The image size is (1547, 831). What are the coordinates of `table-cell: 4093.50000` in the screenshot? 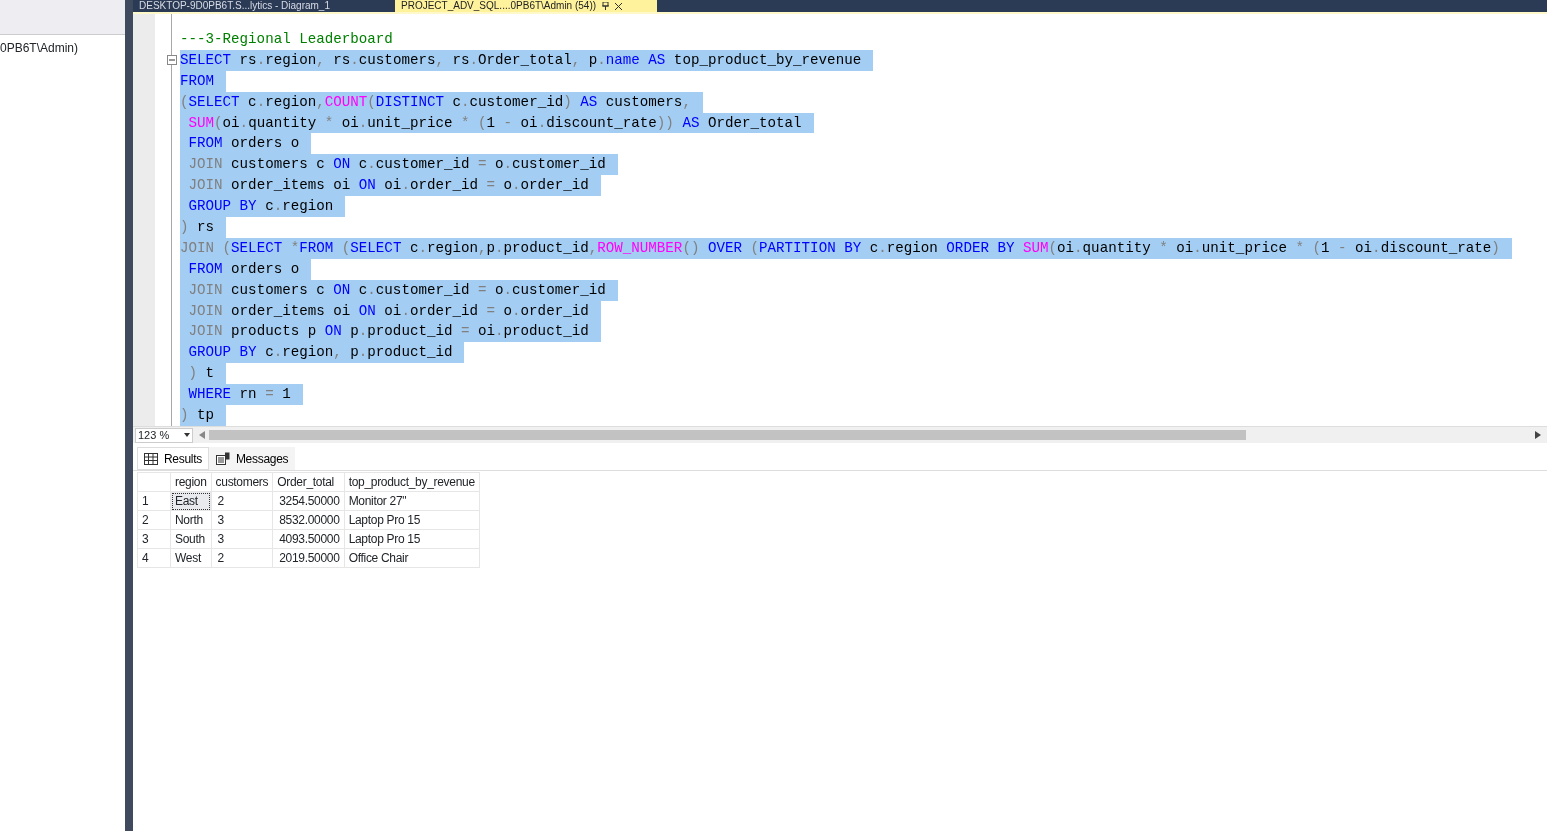 It's located at (308, 539).